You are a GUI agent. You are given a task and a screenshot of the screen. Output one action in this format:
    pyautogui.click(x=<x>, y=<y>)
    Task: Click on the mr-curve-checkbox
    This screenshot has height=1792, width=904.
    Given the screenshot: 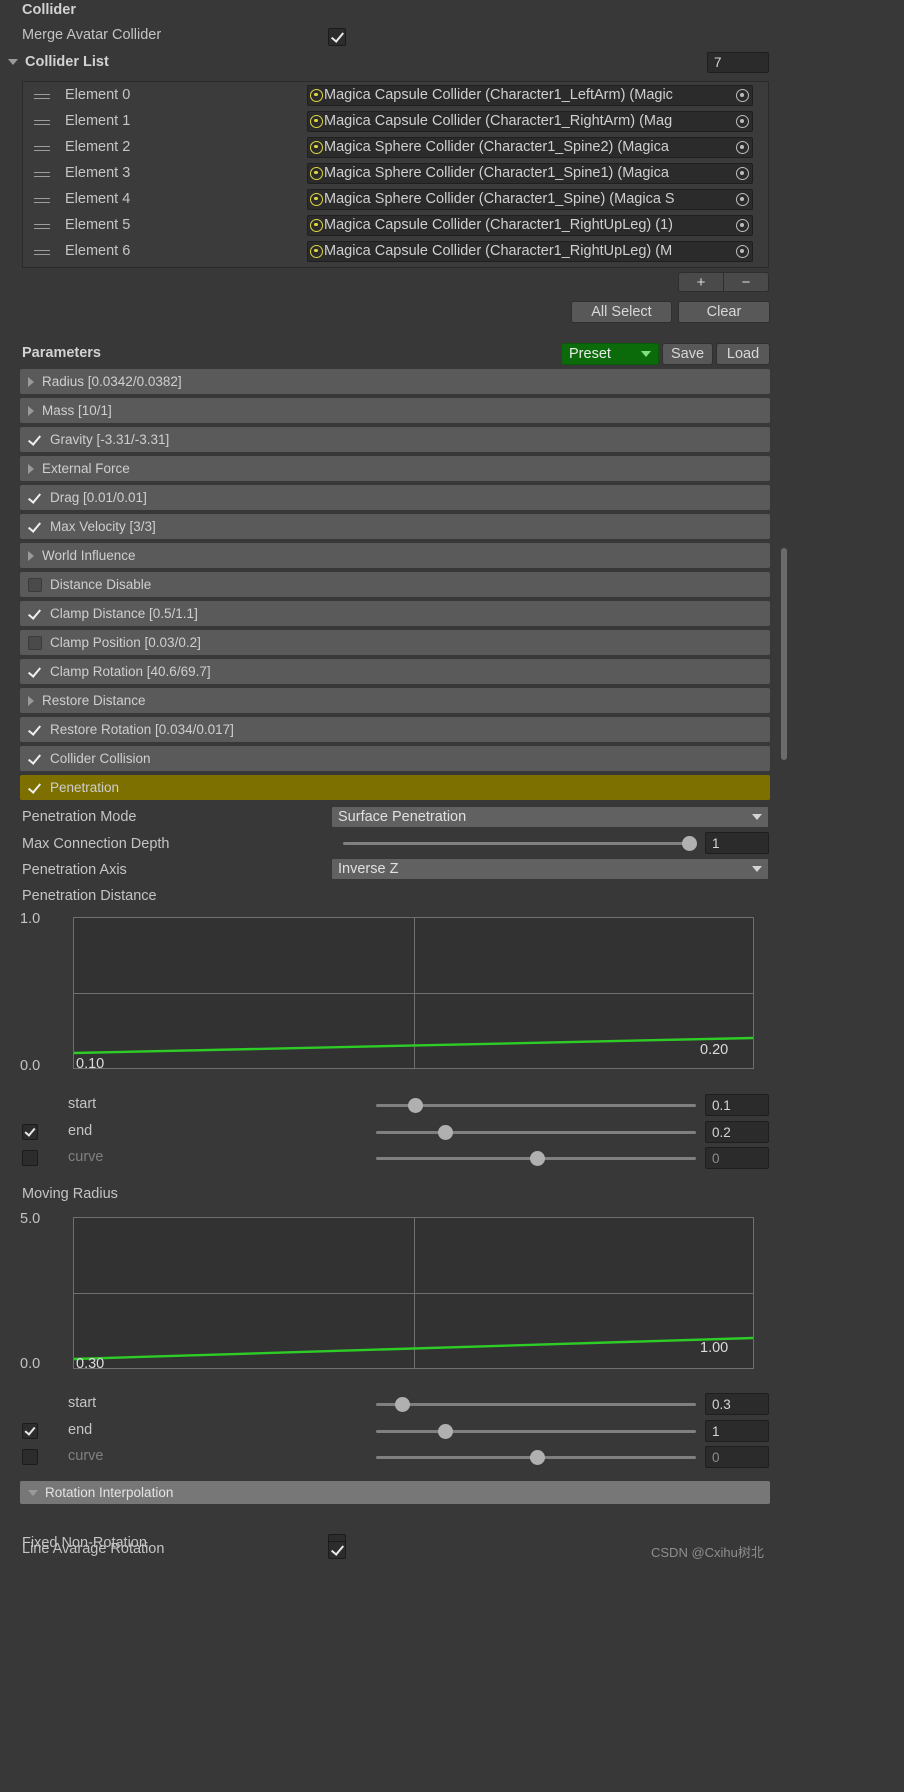 What is the action you would take?
    pyautogui.click(x=30, y=1457)
    